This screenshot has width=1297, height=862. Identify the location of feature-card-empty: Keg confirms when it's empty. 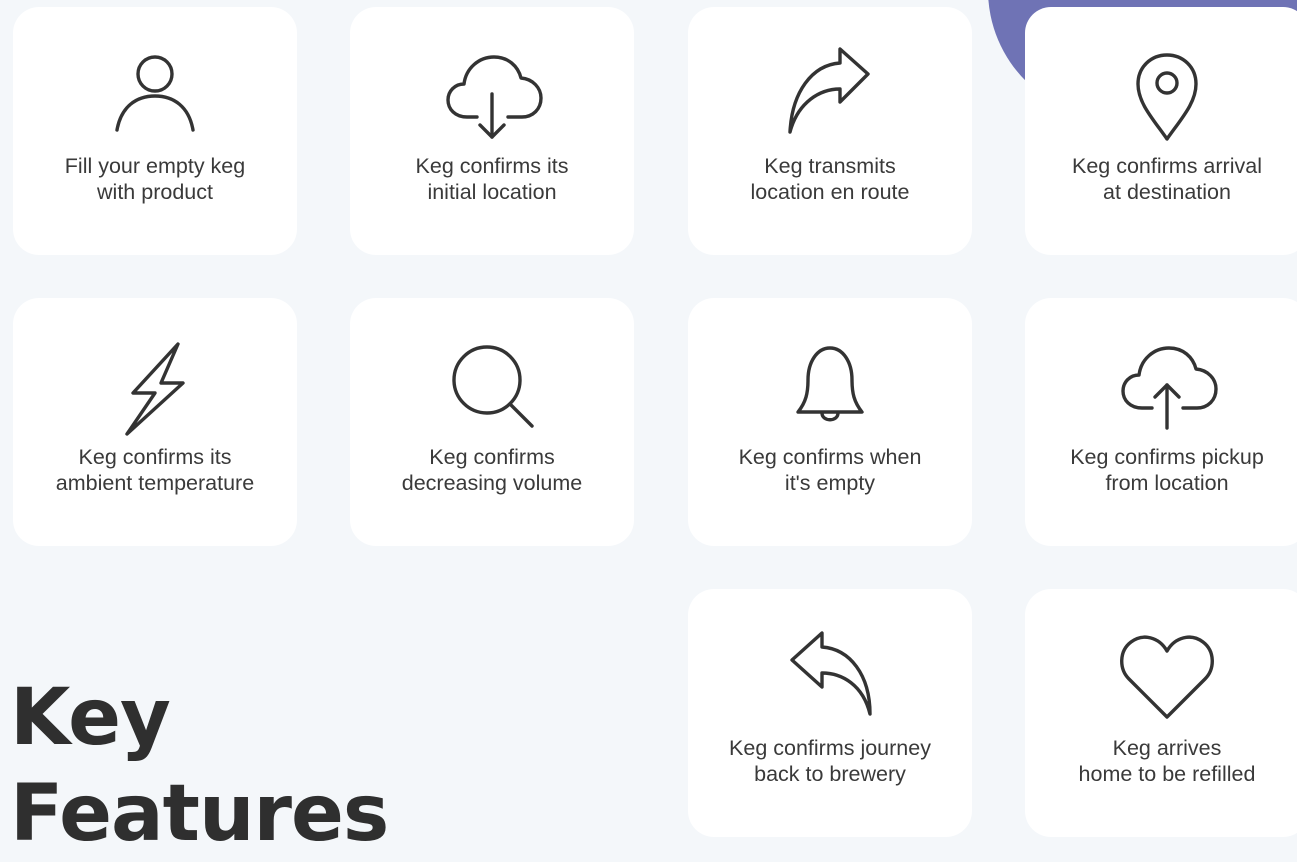
(830, 422).